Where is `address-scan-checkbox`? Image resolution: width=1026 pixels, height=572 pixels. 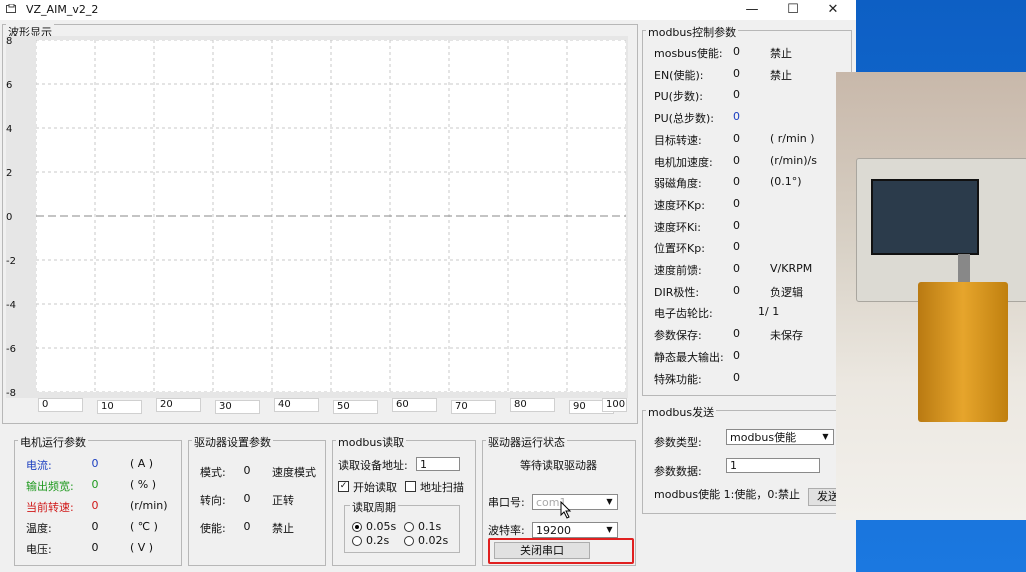
address-scan-checkbox is located at coordinates (410, 486).